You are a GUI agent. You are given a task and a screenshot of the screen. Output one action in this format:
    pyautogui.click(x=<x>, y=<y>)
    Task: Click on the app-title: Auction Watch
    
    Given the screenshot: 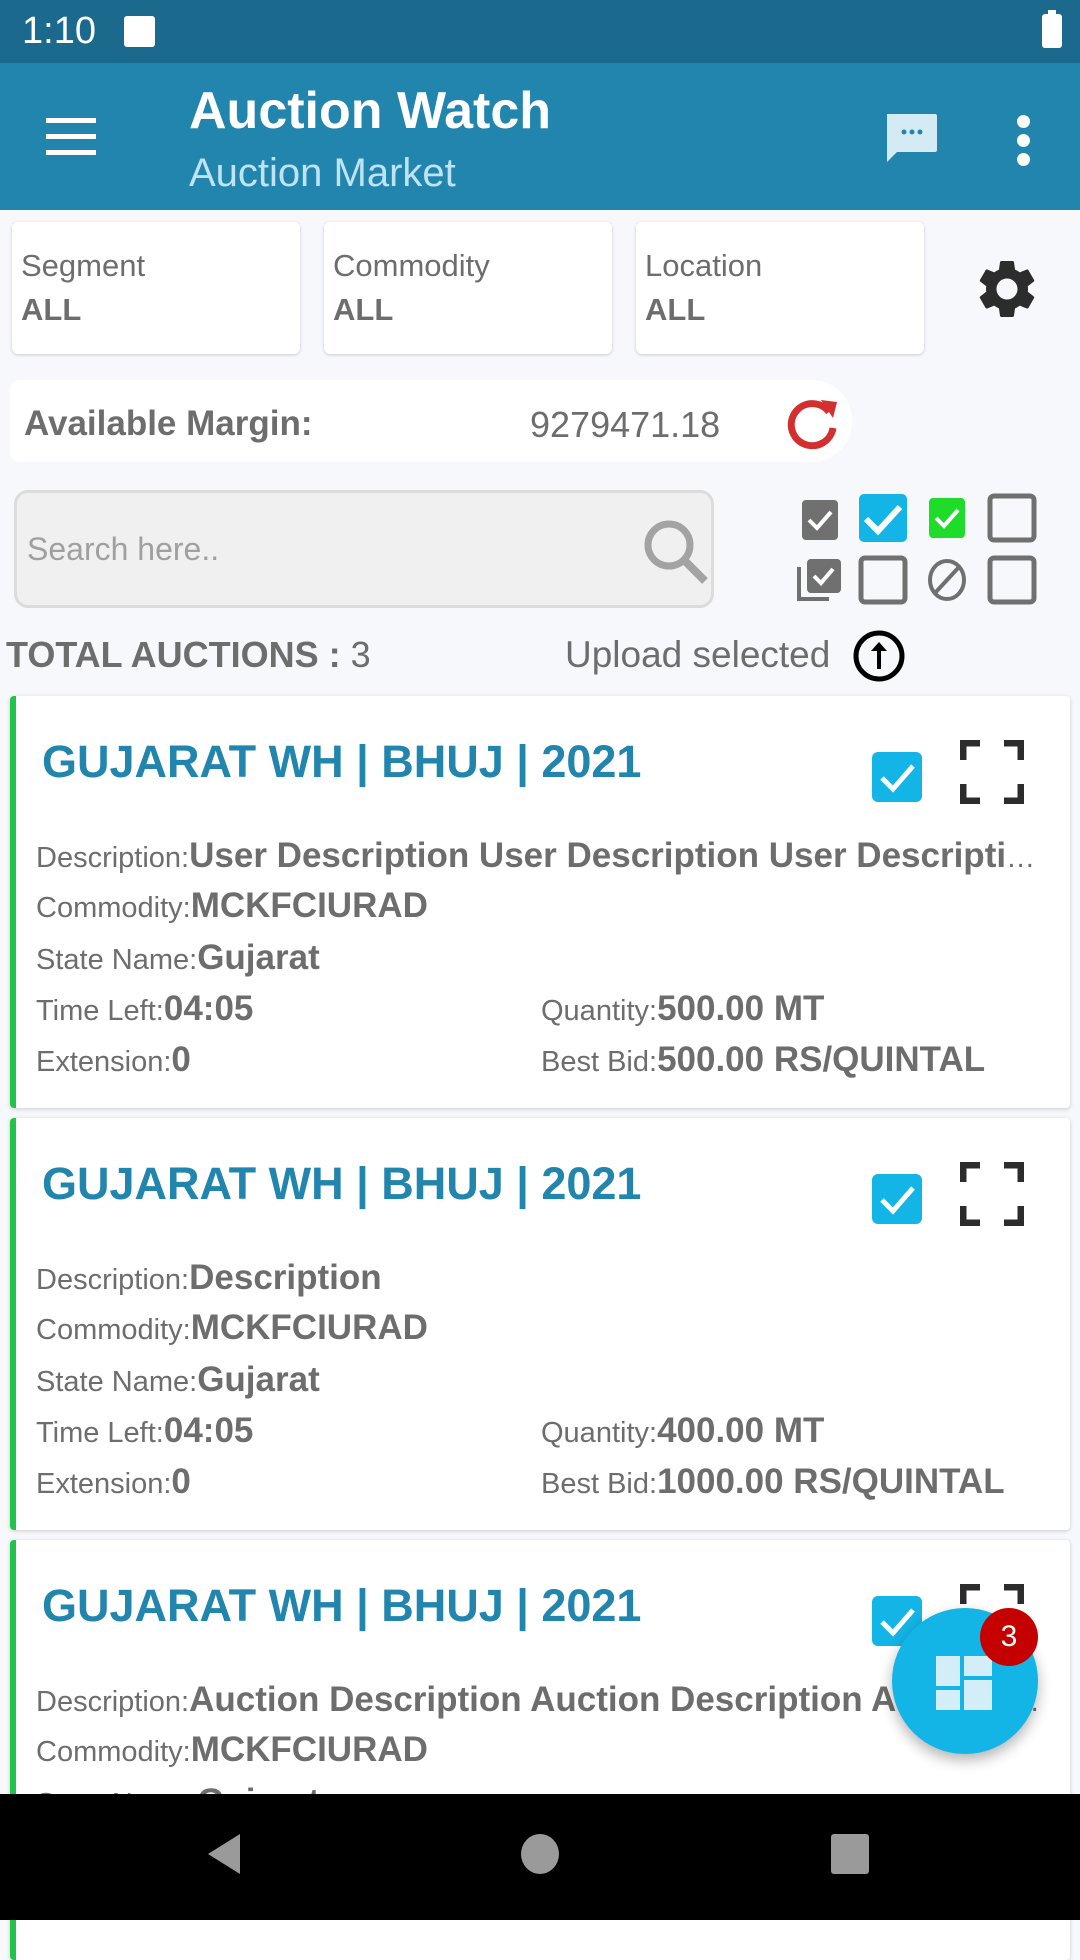 What is the action you would take?
    pyautogui.click(x=370, y=111)
    